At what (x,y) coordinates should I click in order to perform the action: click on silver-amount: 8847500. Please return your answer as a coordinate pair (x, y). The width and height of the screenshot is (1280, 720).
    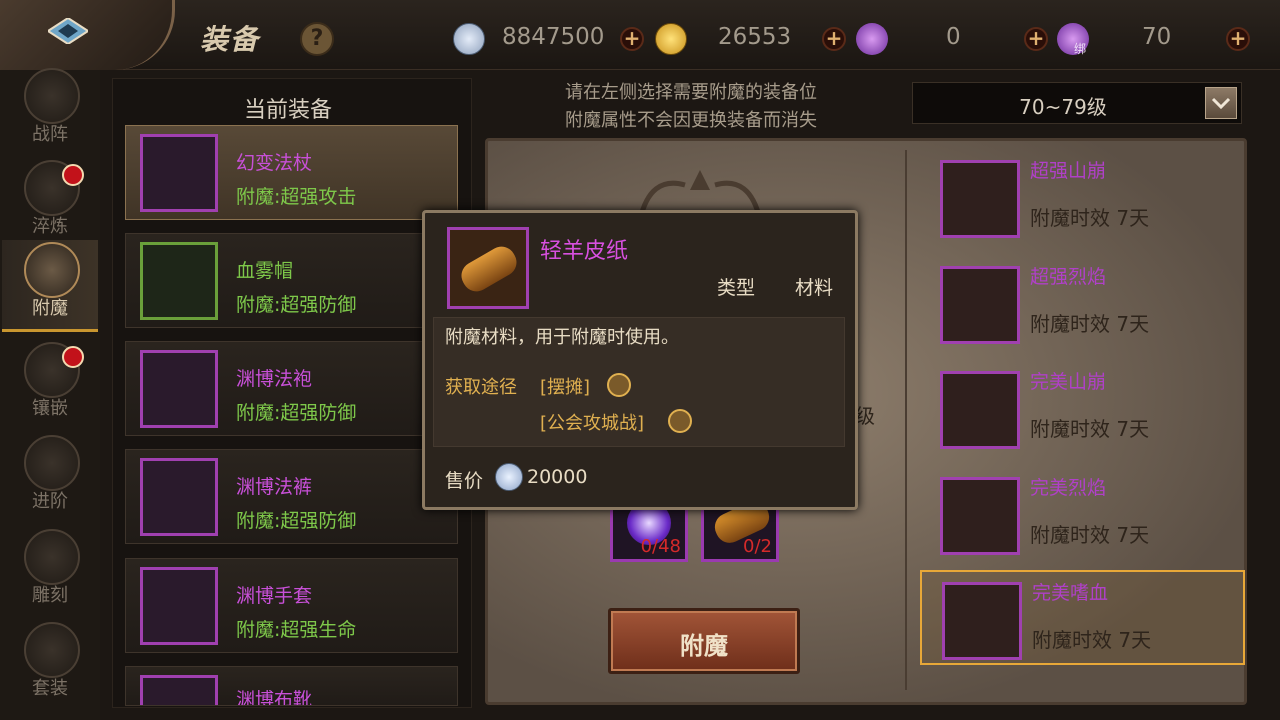
    Looking at the image, I should click on (553, 37).